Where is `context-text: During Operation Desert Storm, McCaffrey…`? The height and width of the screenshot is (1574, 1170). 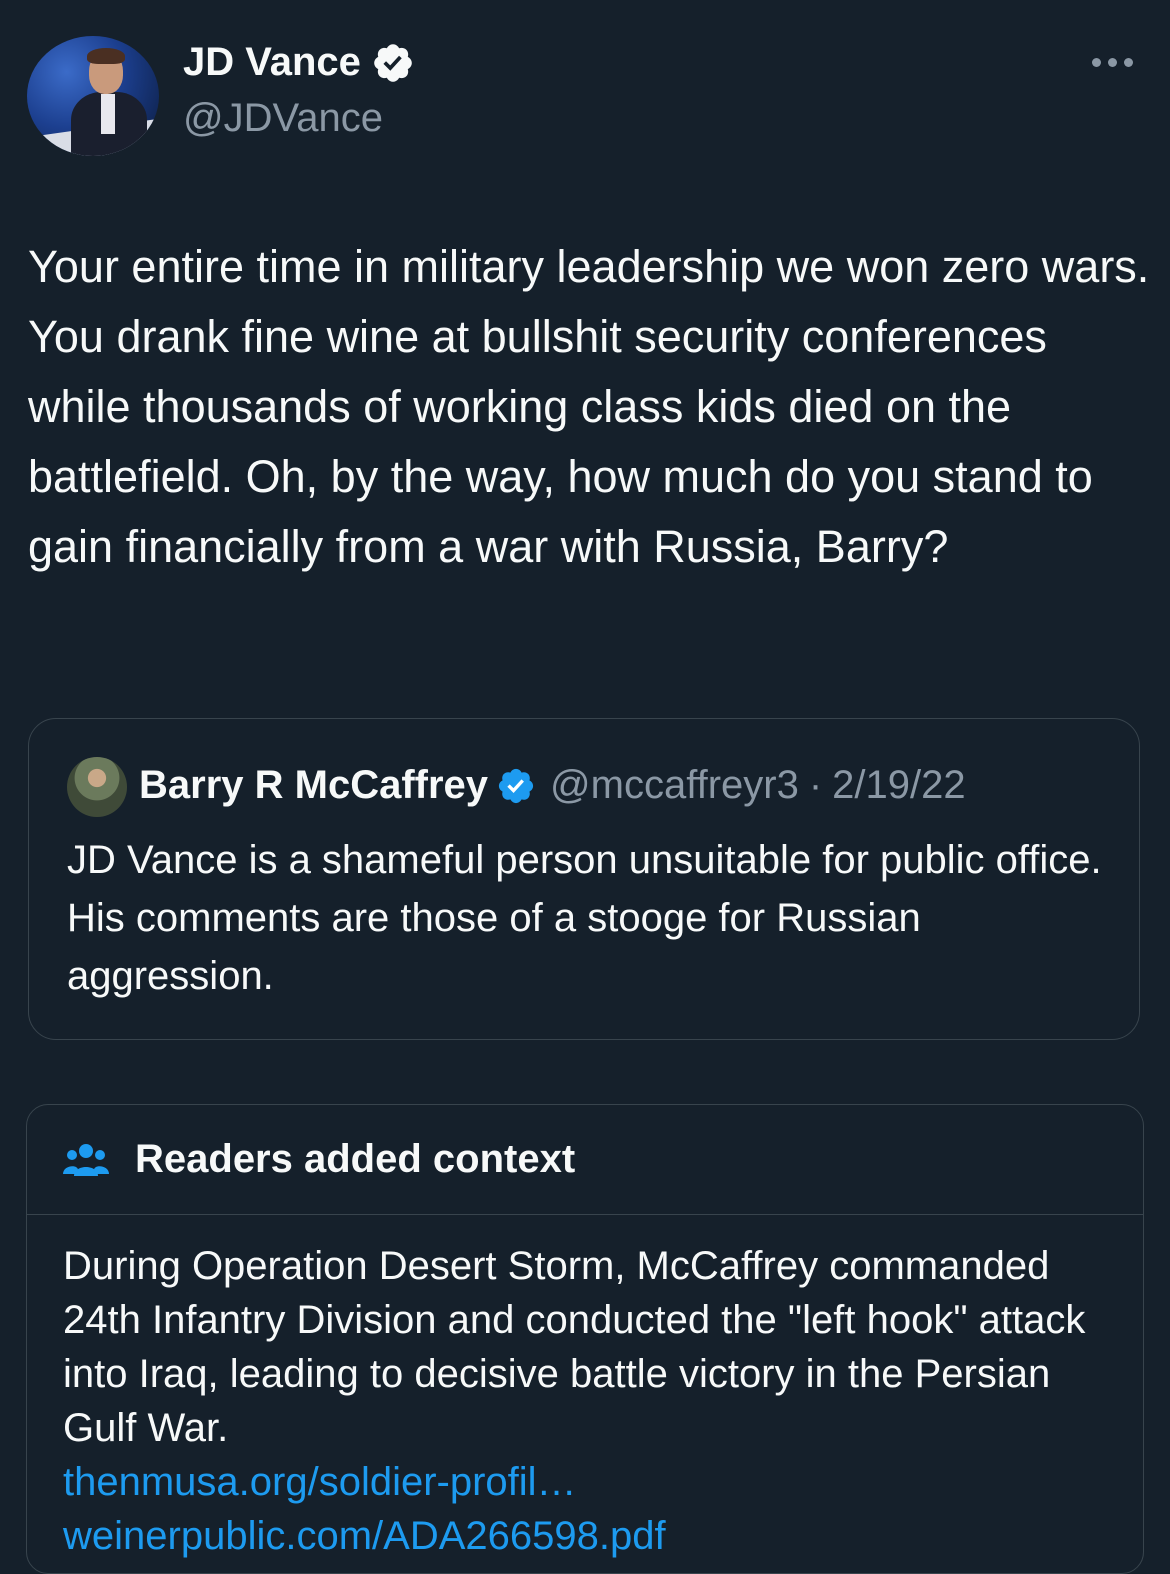 context-text: During Operation Desert Storm, McCaffrey… is located at coordinates (574, 1347).